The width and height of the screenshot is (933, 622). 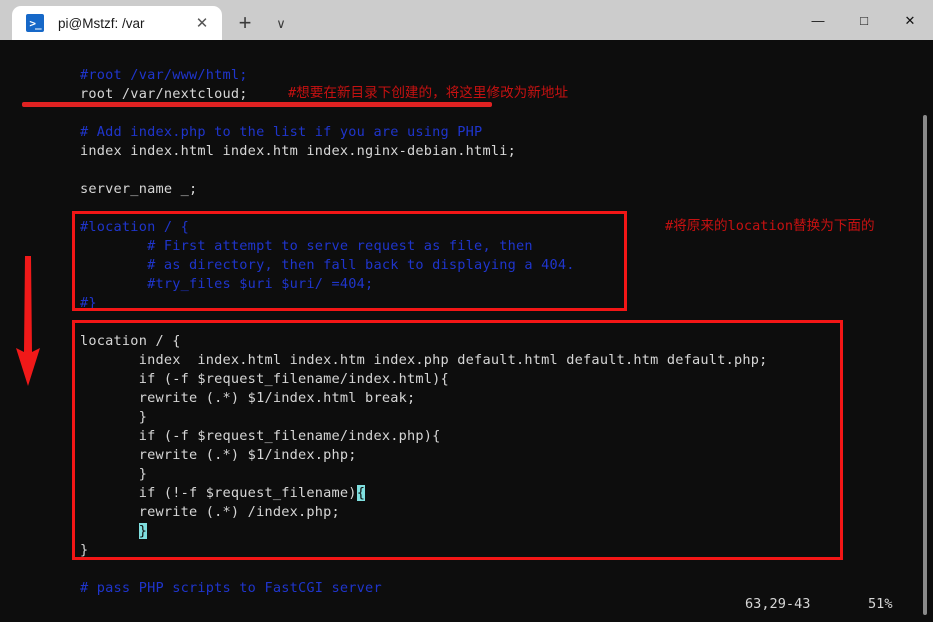 I want to click on annotation-location-note: #将原来的location替换为下面的, so click(x=770, y=226).